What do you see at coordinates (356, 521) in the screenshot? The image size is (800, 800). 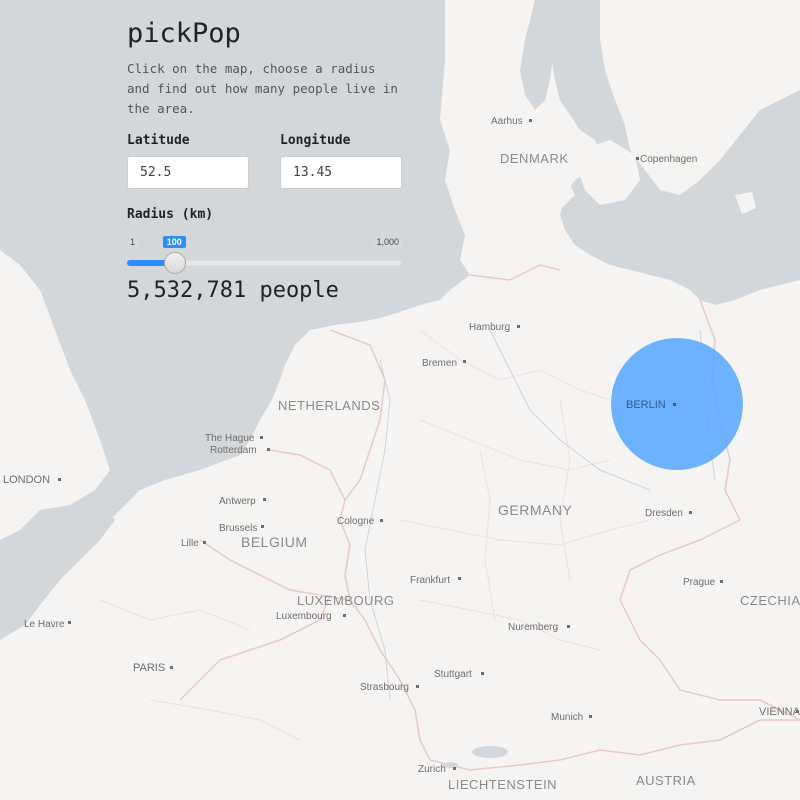 I see `city-label-cologne: Cologne` at bounding box center [356, 521].